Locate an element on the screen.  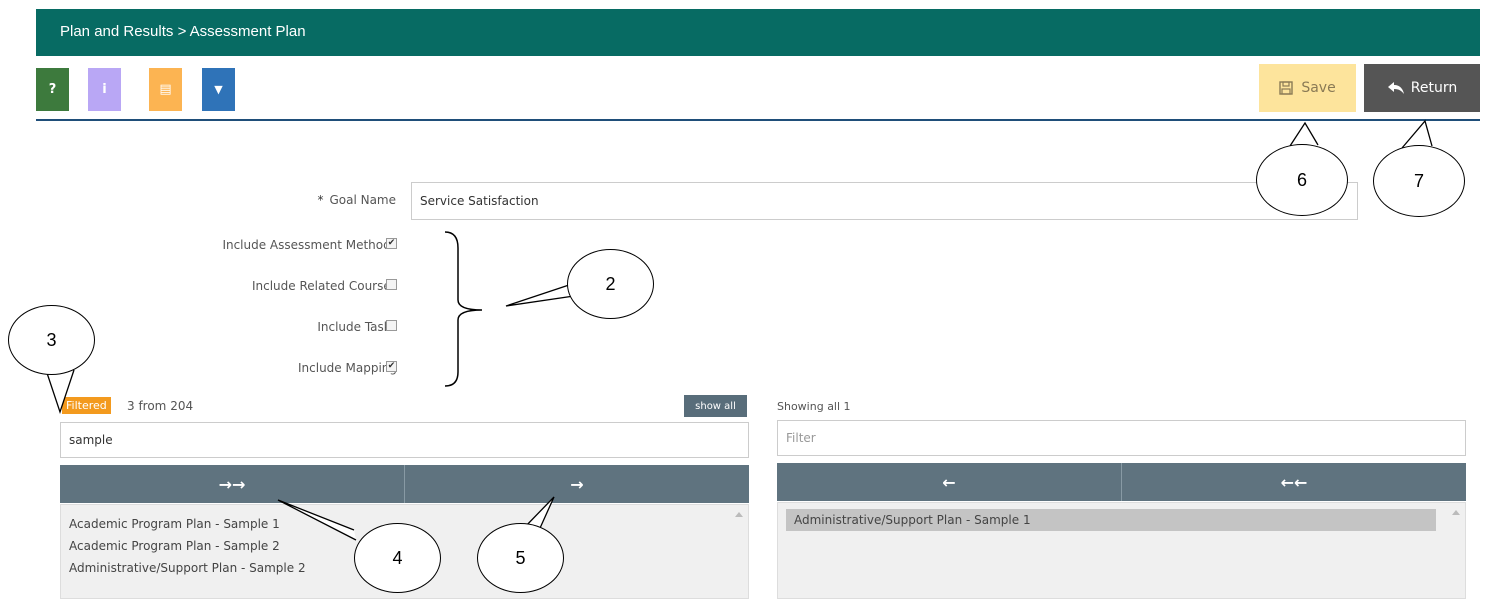
callout-5: 5 is located at coordinates (520, 558).